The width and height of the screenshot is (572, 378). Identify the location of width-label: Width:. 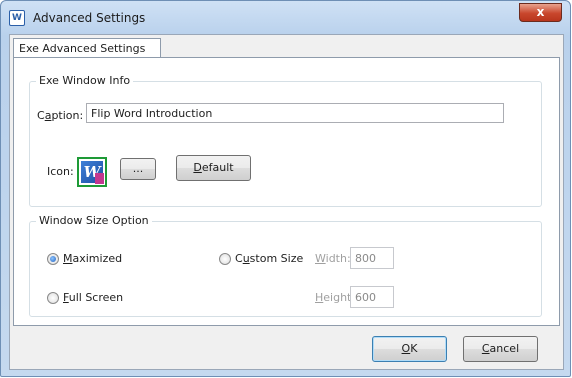
(333, 258).